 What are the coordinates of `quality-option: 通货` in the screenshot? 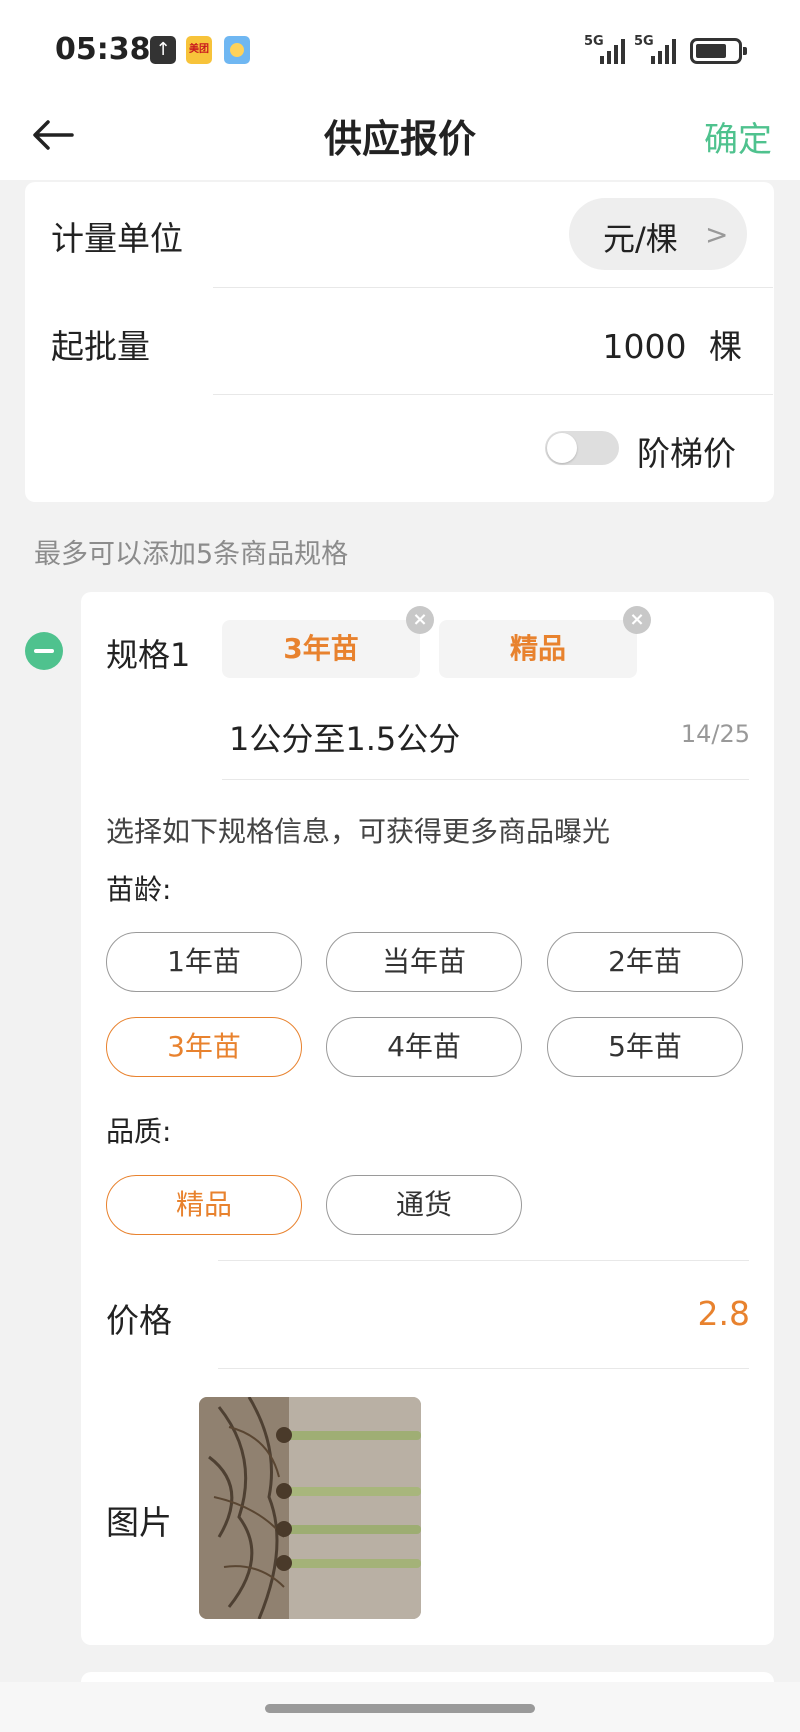 It's located at (424, 1205).